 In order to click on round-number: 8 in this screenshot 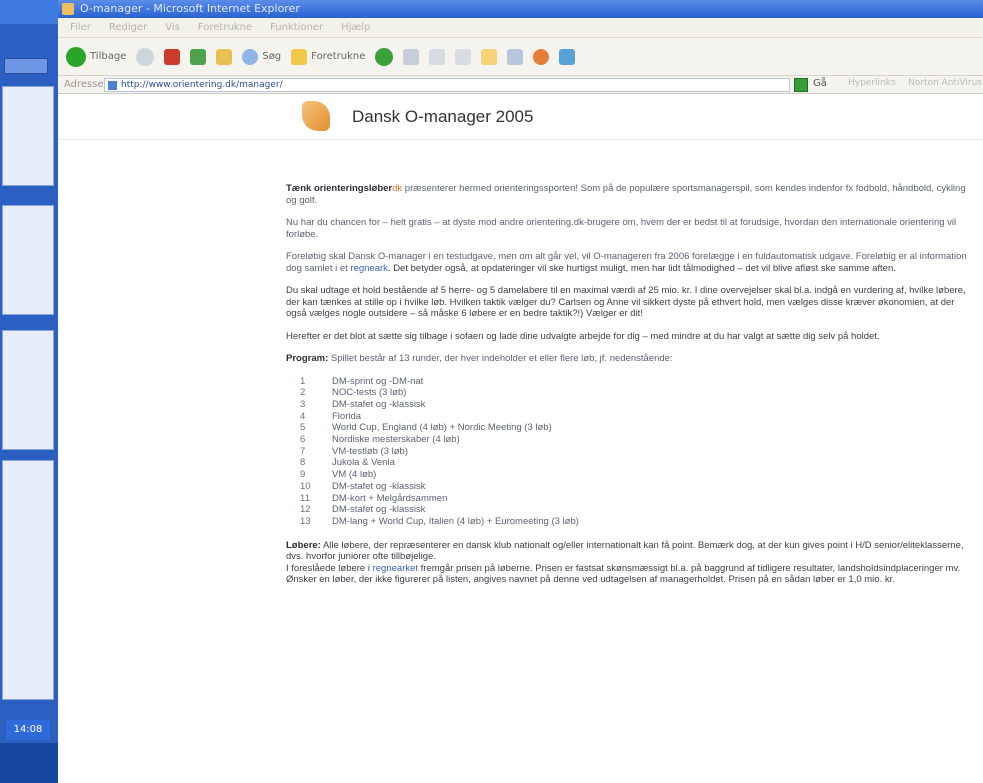, I will do `click(303, 463)`.